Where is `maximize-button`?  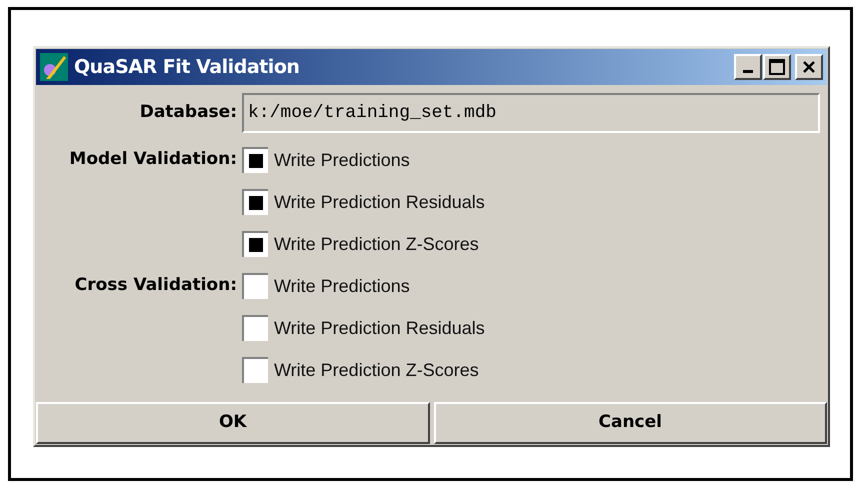 maximize-button is located at coordinates (777, 67).